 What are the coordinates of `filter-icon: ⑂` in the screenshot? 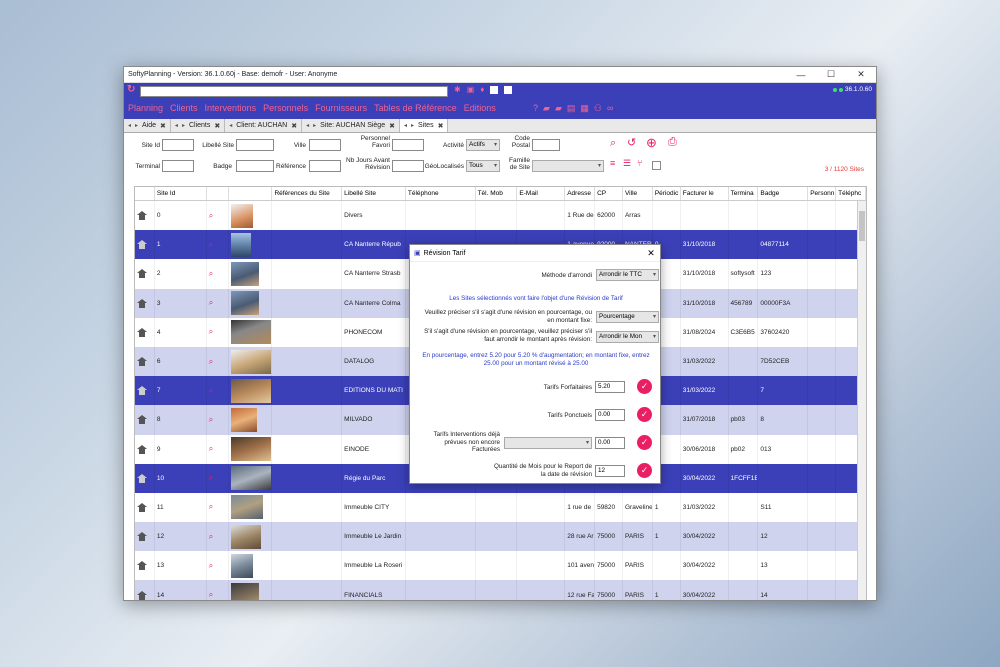 It's located at (639, 163).